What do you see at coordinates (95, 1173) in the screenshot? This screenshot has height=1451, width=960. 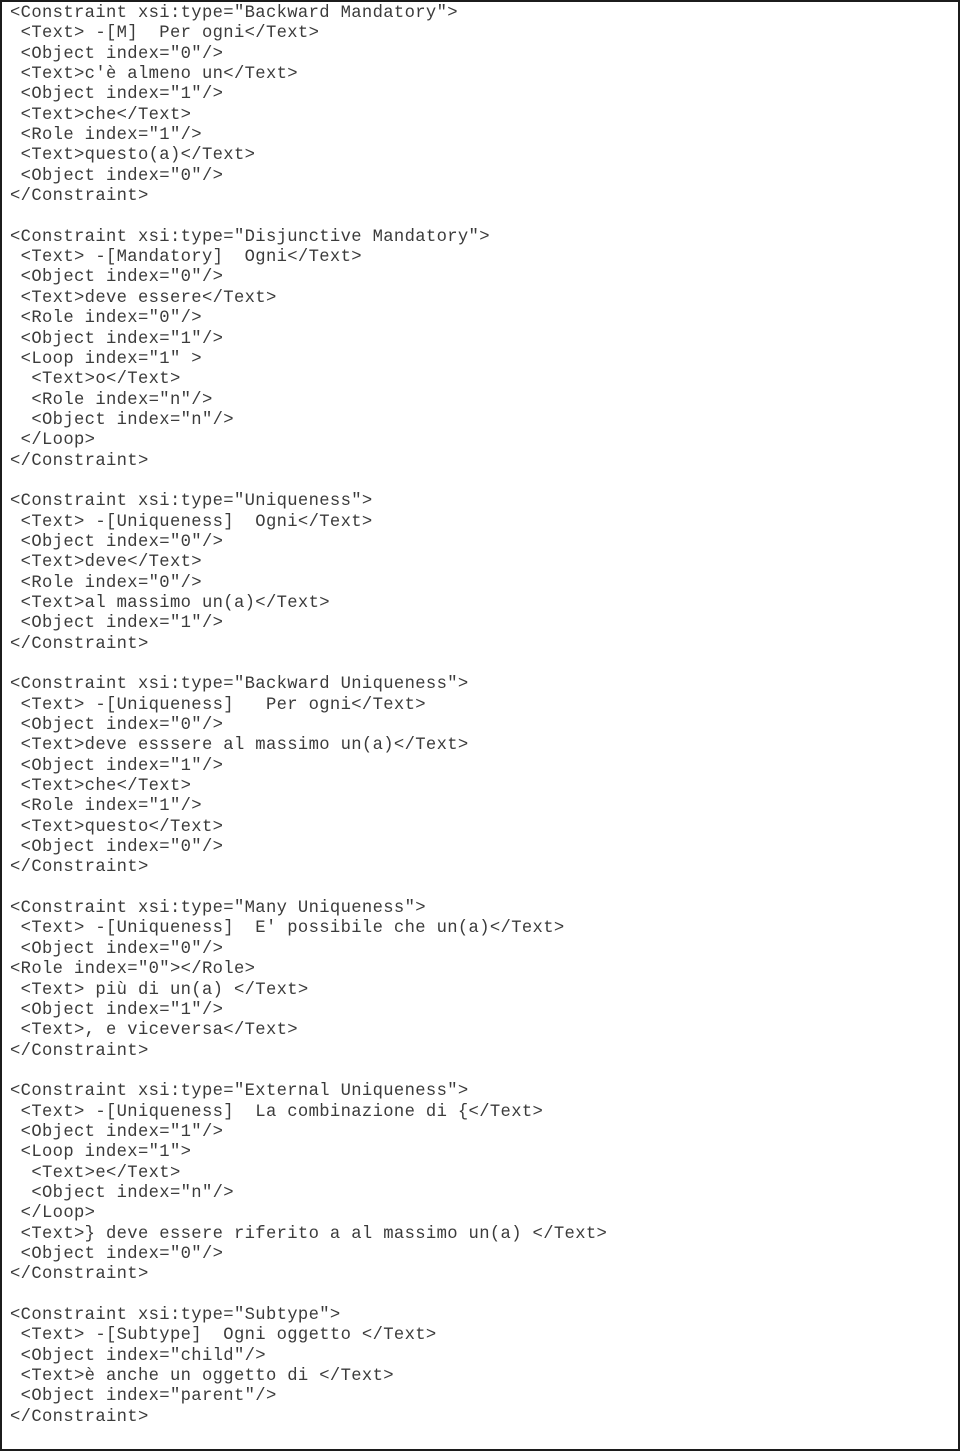 I see `code-line: <Text>e</Text>` at bounding box center [95, 1173].